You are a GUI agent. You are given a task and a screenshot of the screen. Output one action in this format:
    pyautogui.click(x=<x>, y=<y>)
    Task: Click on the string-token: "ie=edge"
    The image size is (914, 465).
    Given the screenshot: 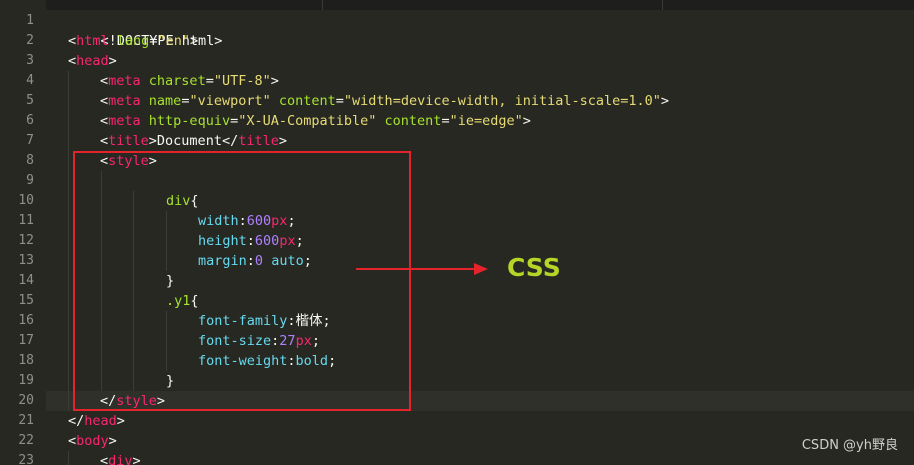 What is the action you would take?
    pyautogui.click(x=486, y=121)
    